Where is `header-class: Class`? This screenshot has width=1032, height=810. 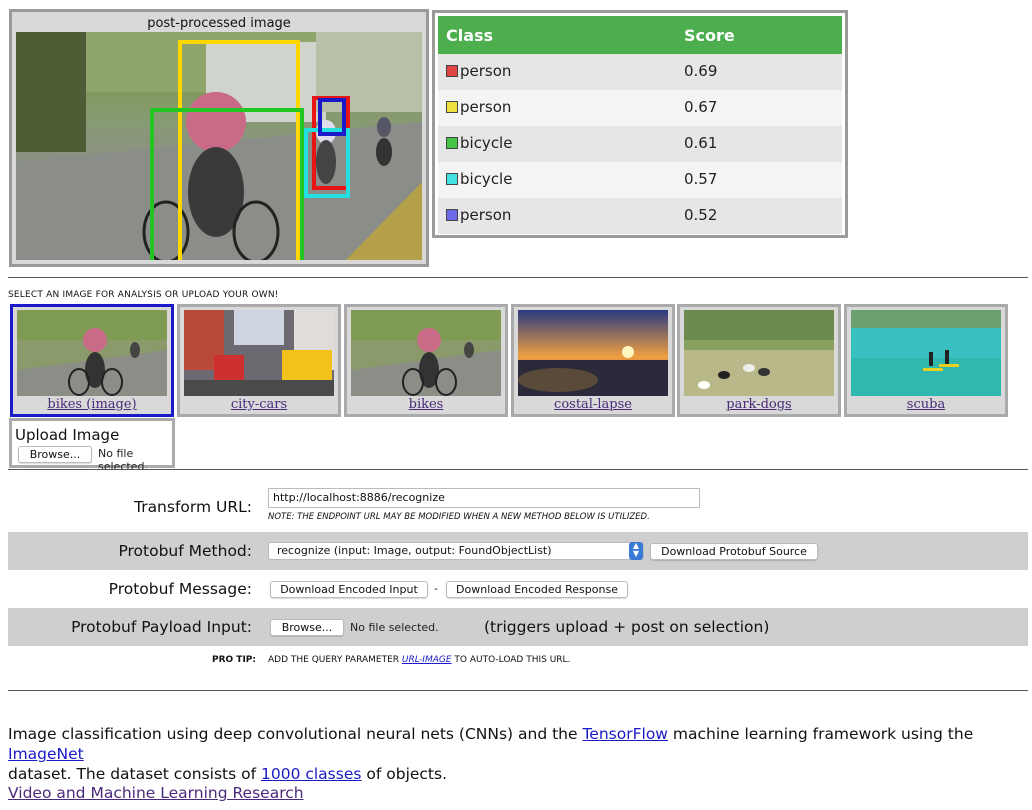
header-class: Class is located at coordinates (470, 35).